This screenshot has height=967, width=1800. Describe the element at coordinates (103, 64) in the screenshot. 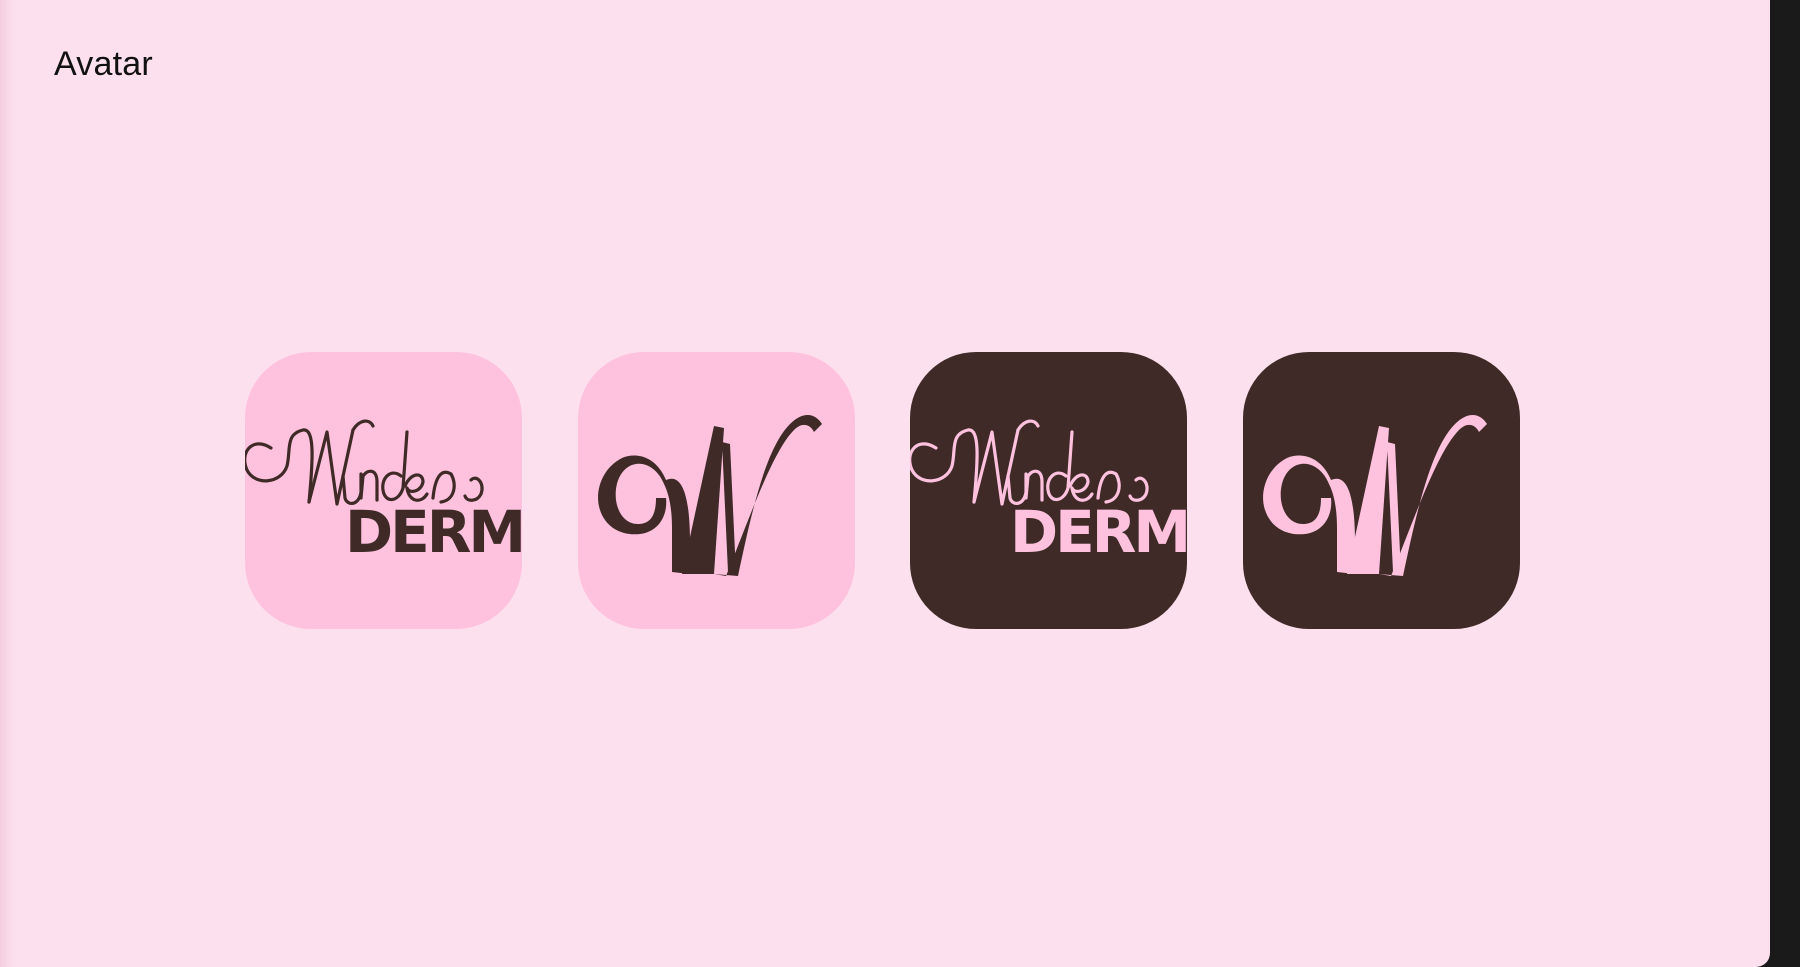

I see `page-title: Avatar` at that location.